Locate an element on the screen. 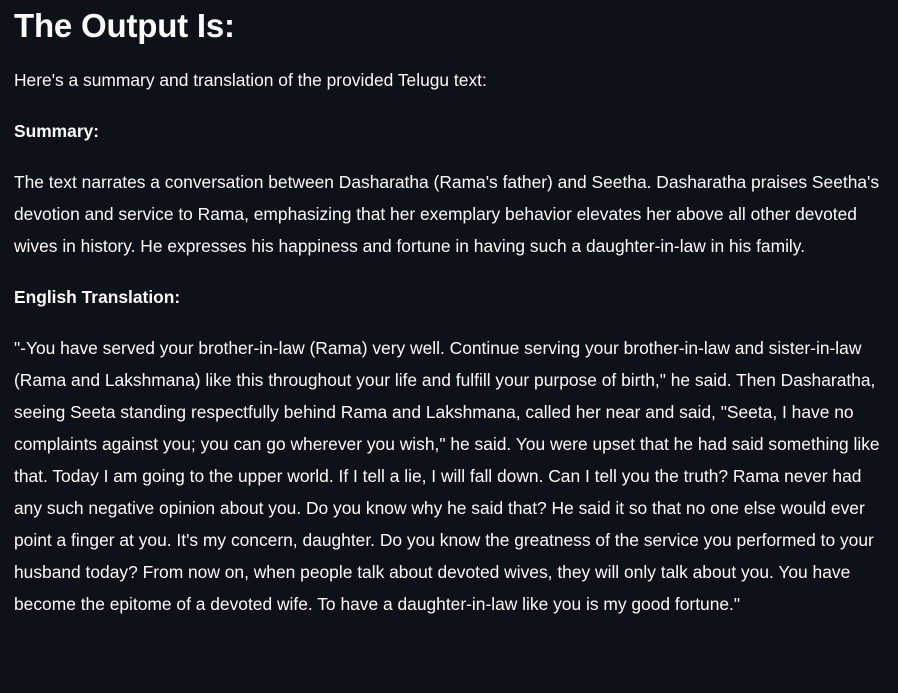  translation-heading: English Translation: is located at coordinates (97, 297).